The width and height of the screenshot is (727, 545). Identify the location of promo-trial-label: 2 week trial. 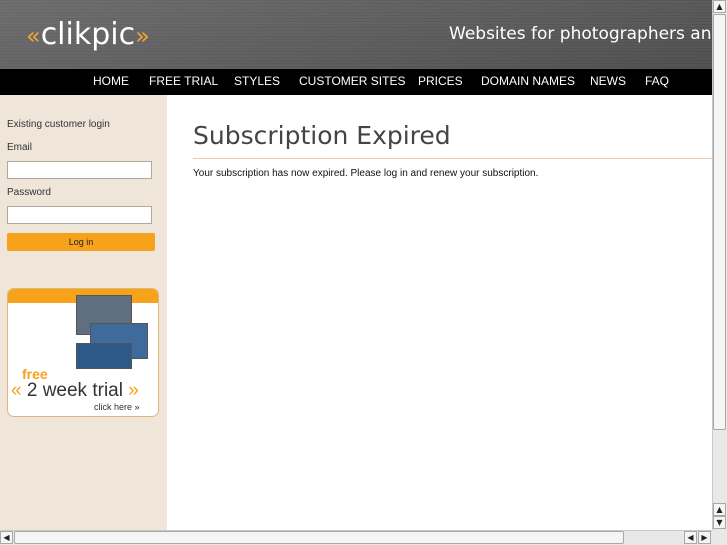
(75, 390).